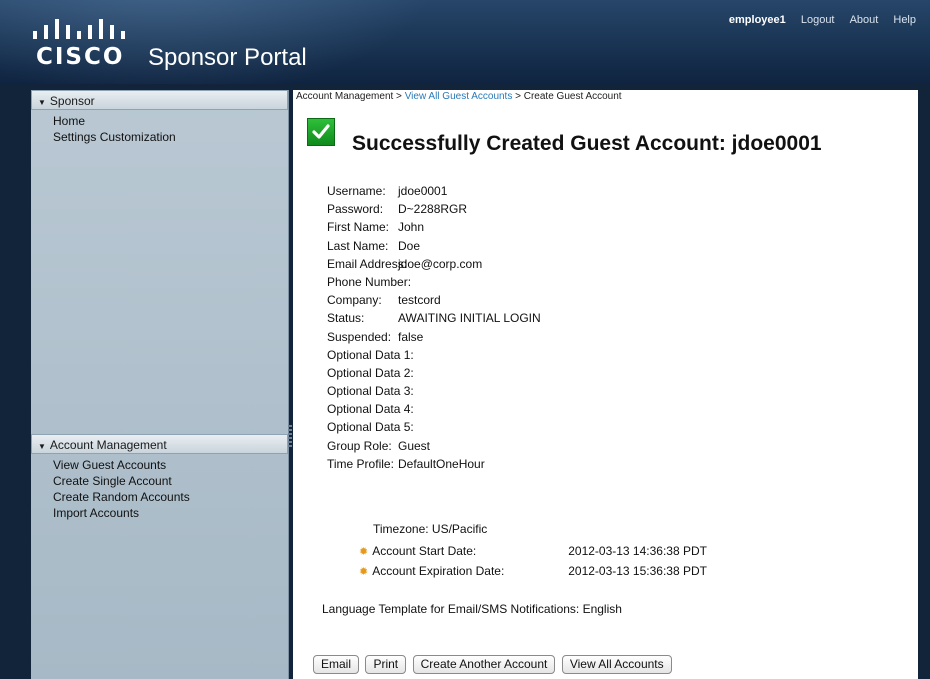  Describe the element at coordinates (469, 318) in the screenshot. I see `detail-value: AWAITING INITIAL LOGIN` at that location.